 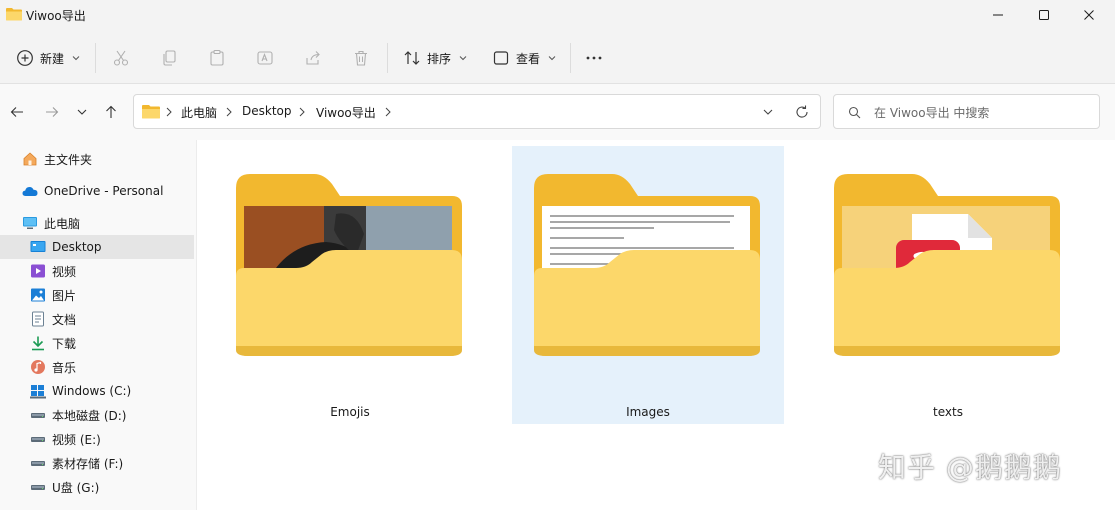 I want to click on sort-button: 排序, so click(x=435, y=58).